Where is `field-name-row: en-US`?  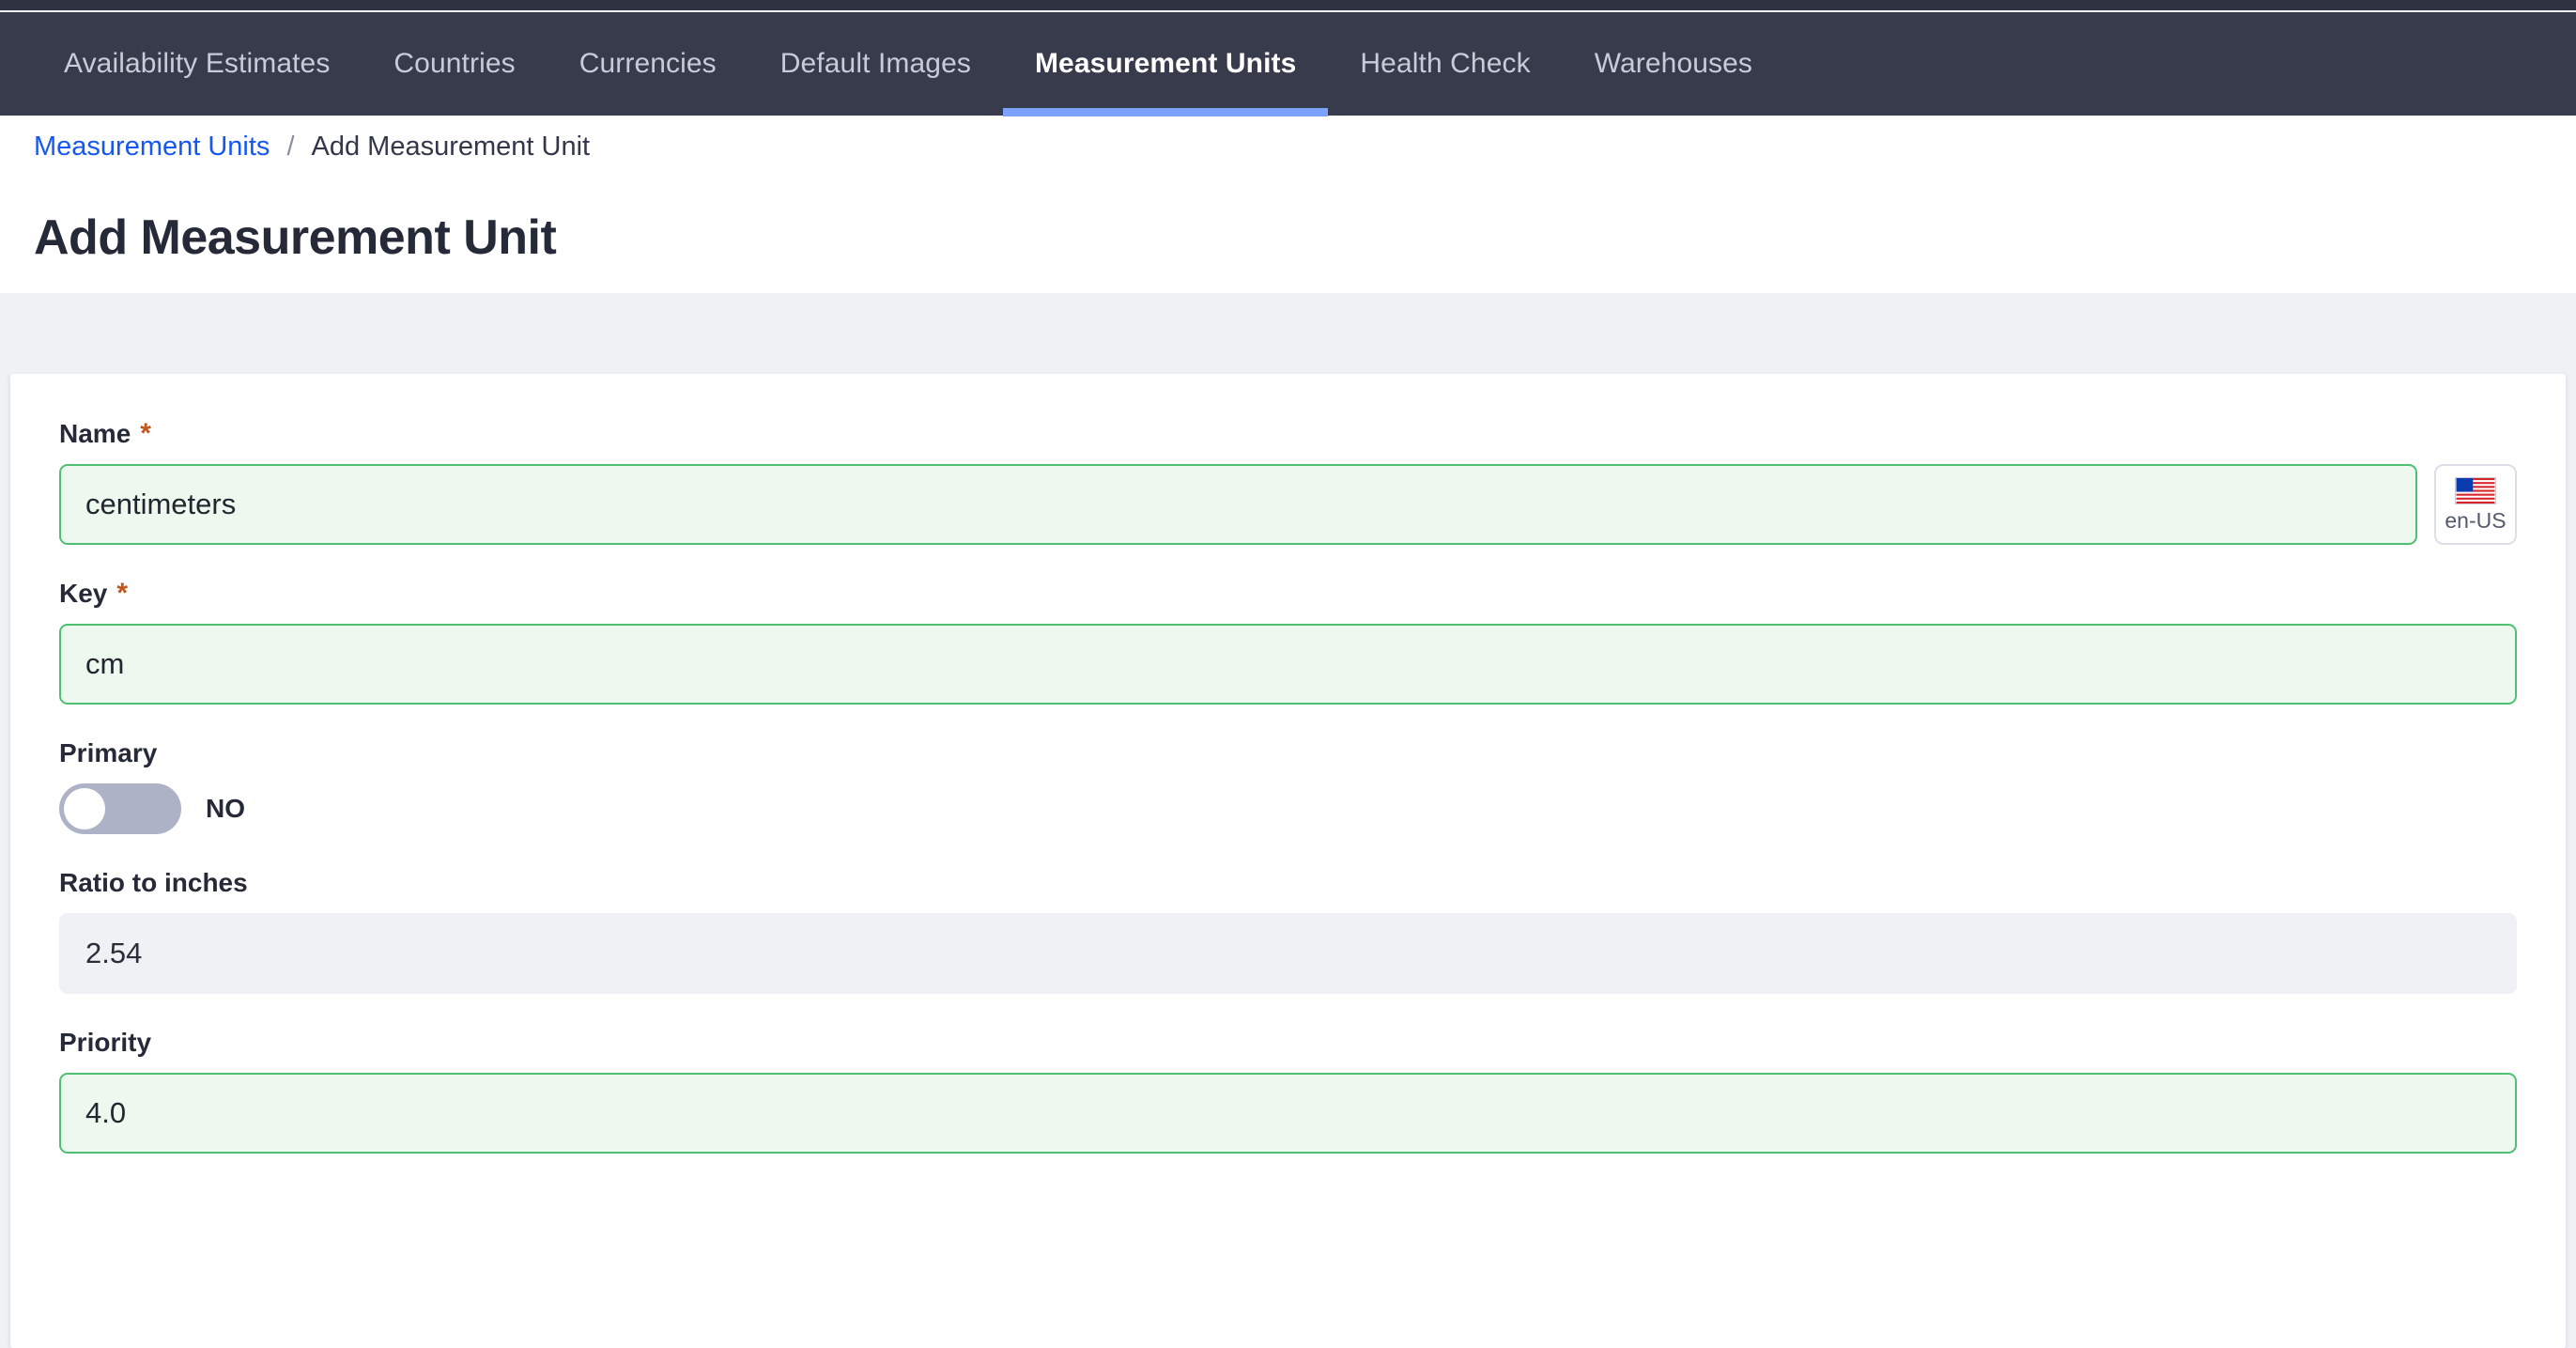
field-name-row: en-US is located at coordinates (1288, 505).